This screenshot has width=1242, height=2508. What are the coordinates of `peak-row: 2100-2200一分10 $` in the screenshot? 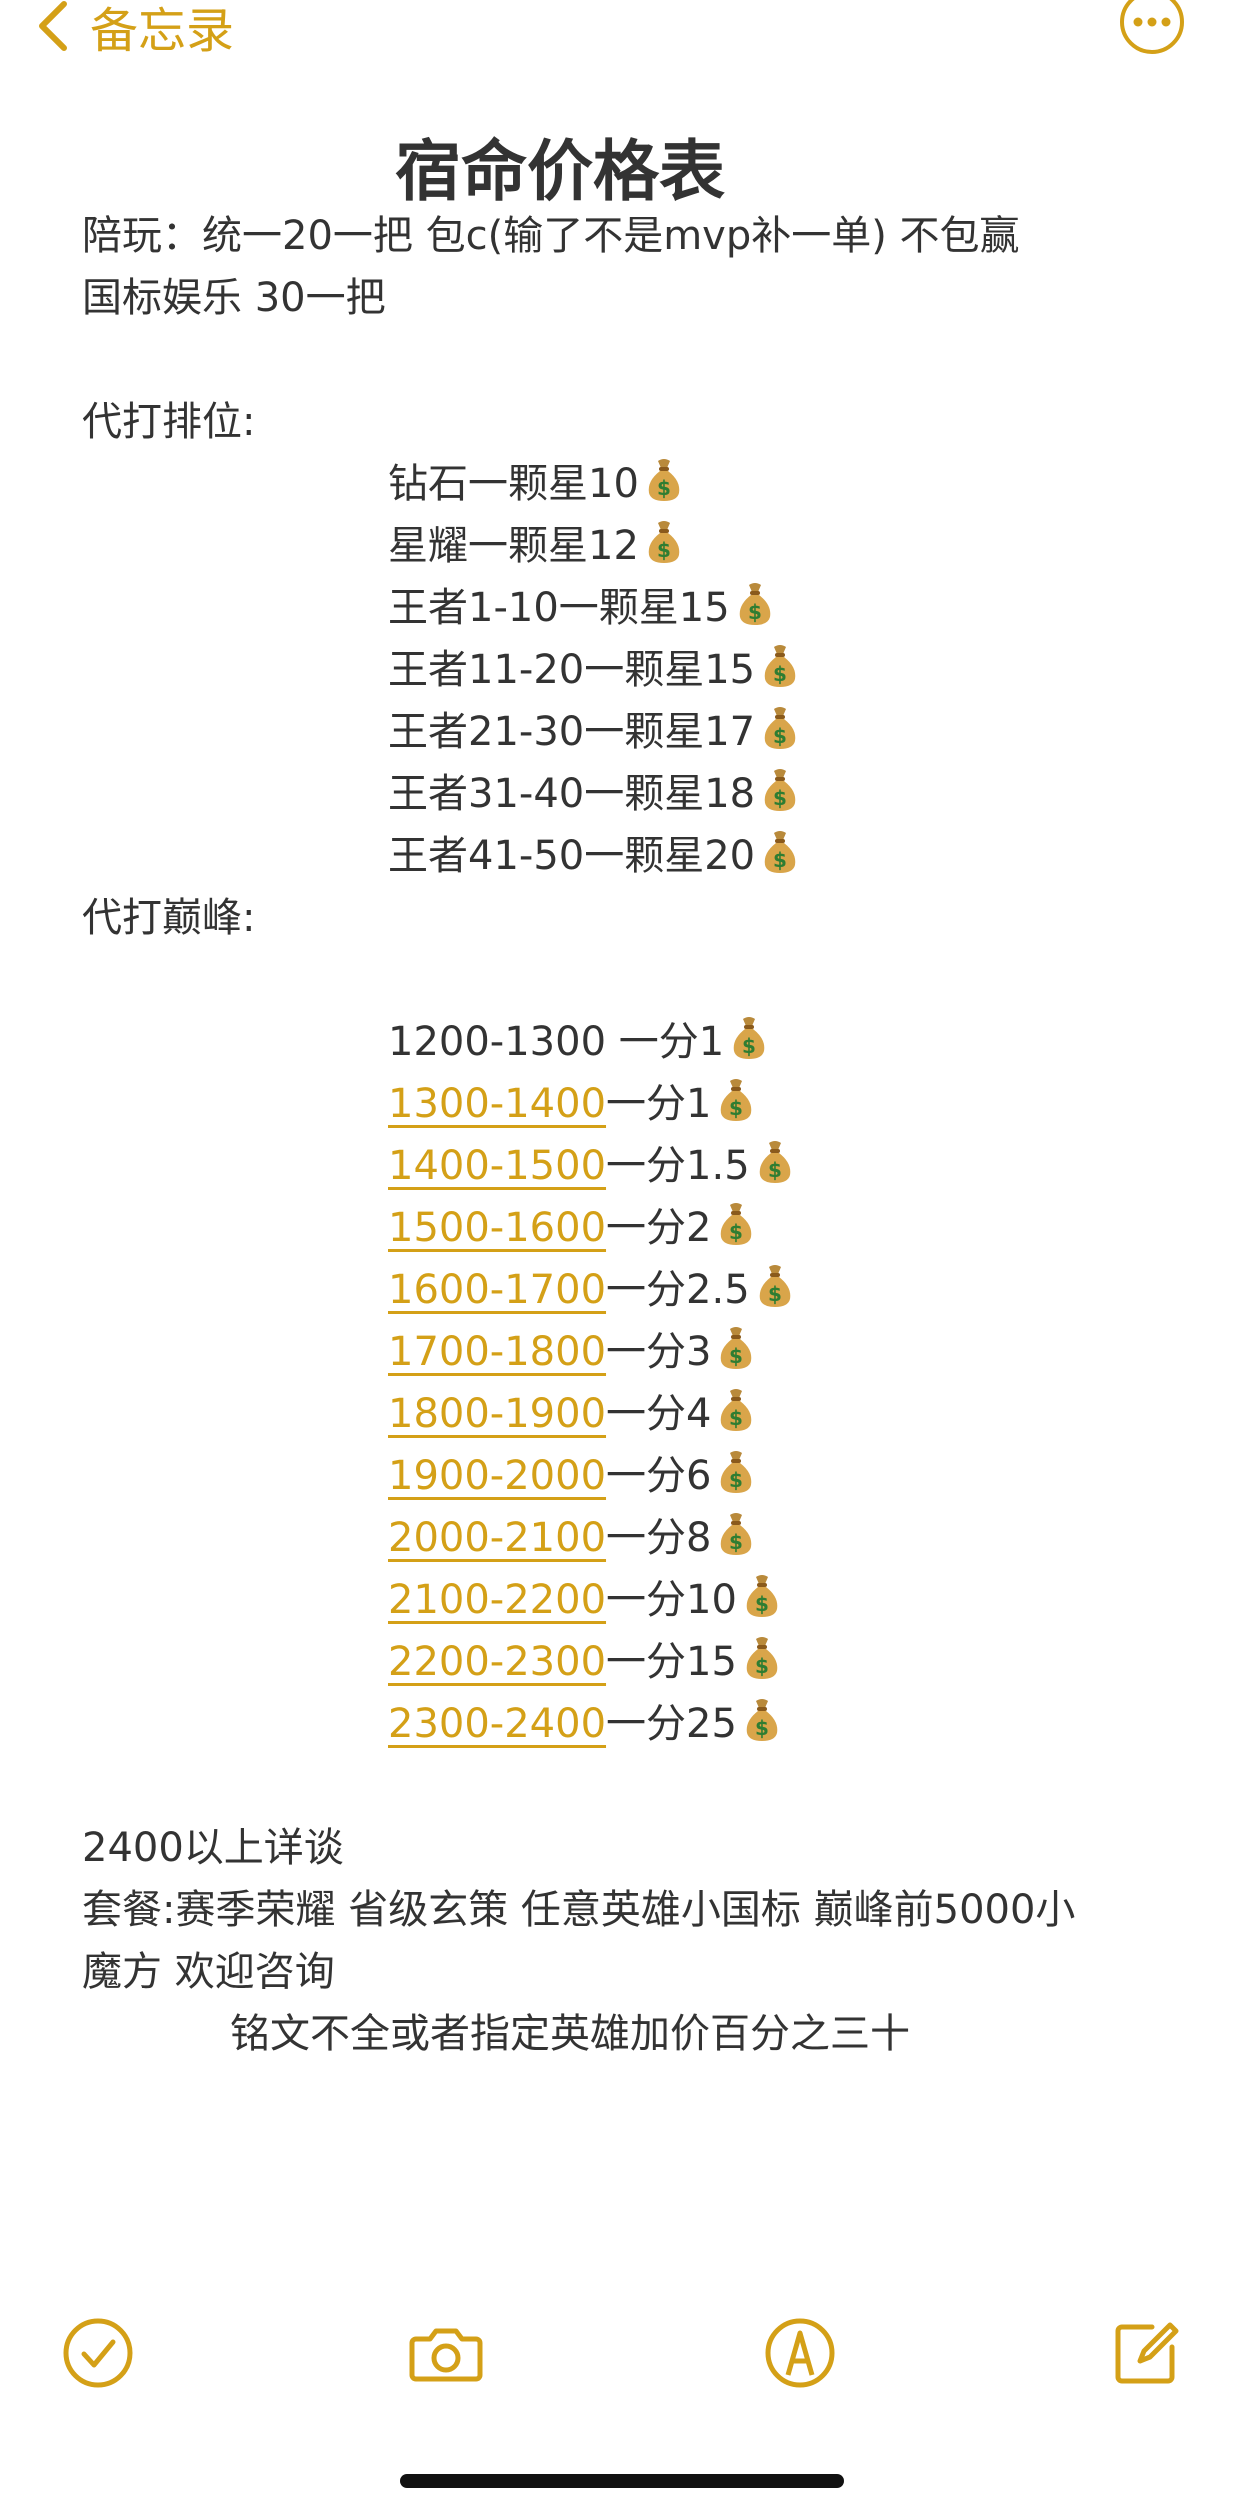 It's located at (584, 1600).